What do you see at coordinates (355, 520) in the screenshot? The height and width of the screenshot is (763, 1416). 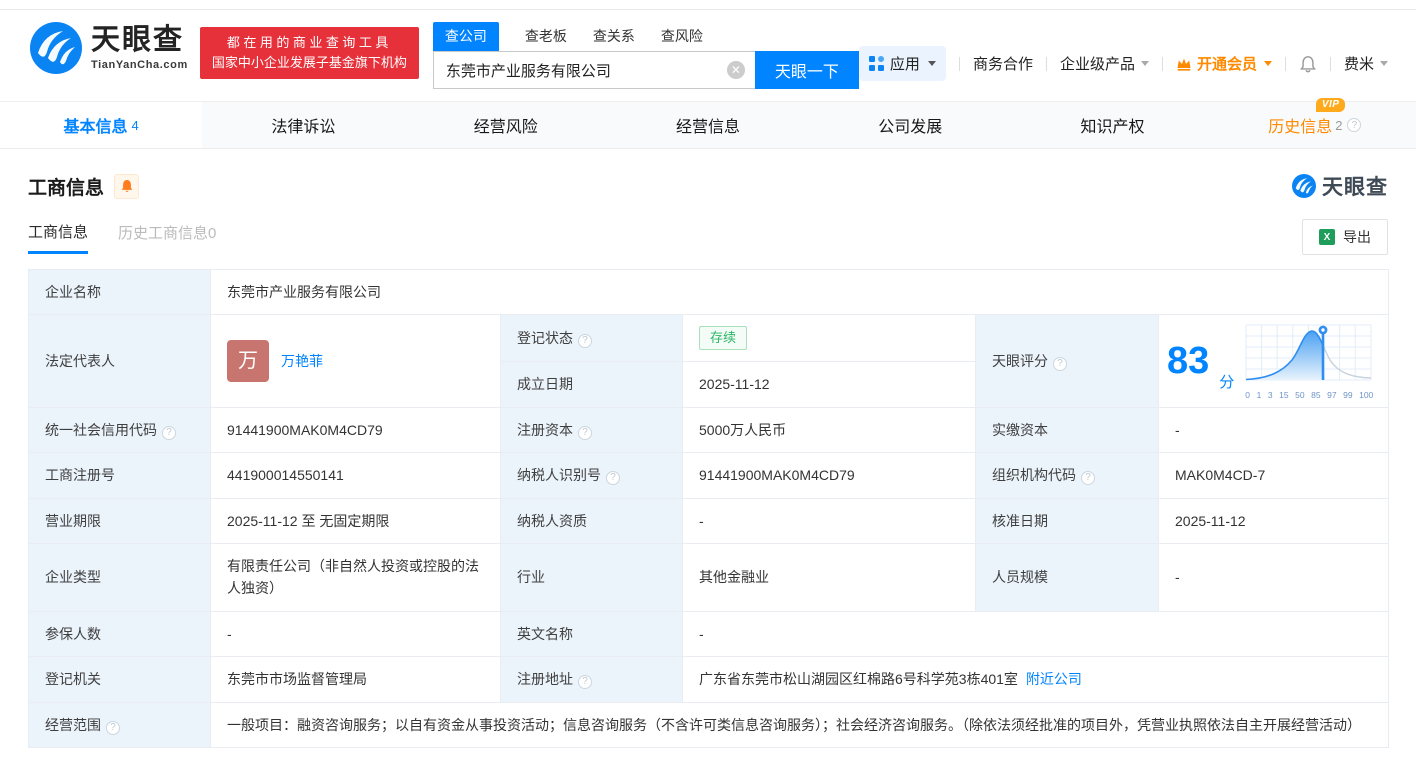 I see `field-value-business-term: 2025-11-12 至 无固定期限` at bounding box center [355, 520].